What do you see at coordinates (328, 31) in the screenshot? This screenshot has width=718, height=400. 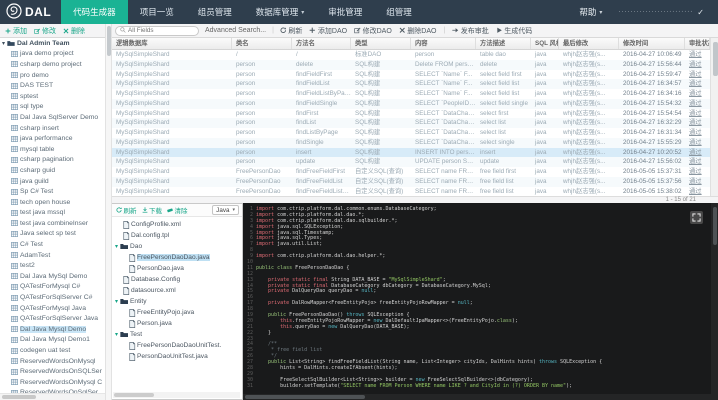 I see `dao-plus-button: 添加DAO` at bounding box center [328, 31].